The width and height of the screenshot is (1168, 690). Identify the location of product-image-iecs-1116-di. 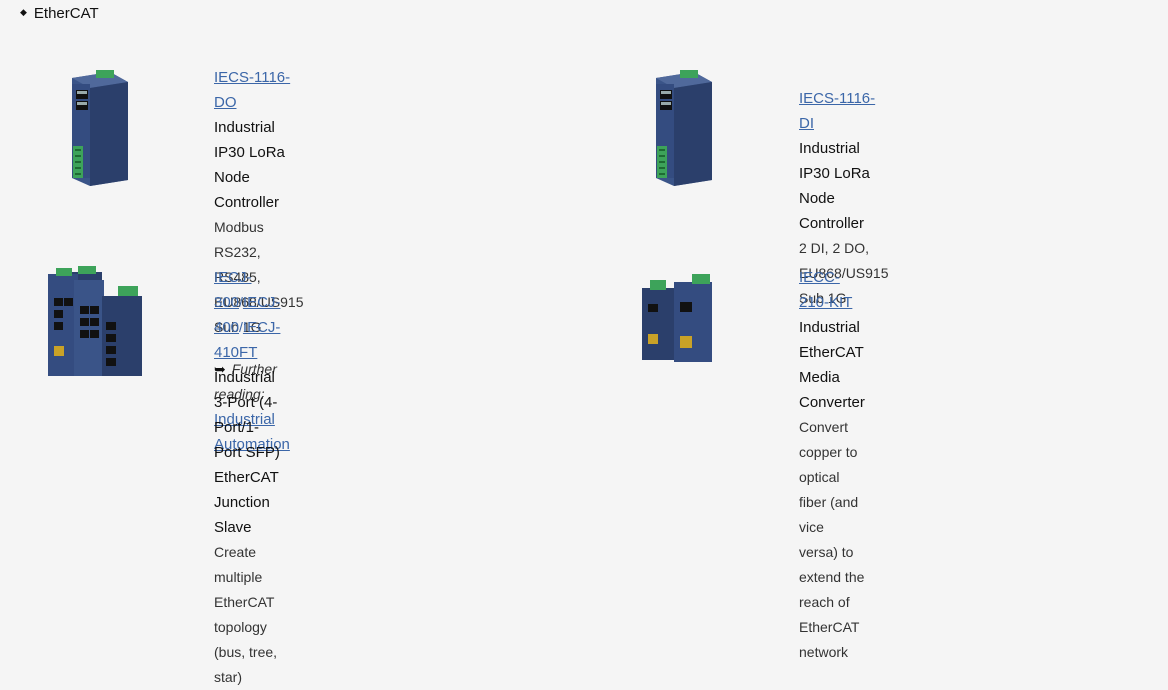
(682, 130).